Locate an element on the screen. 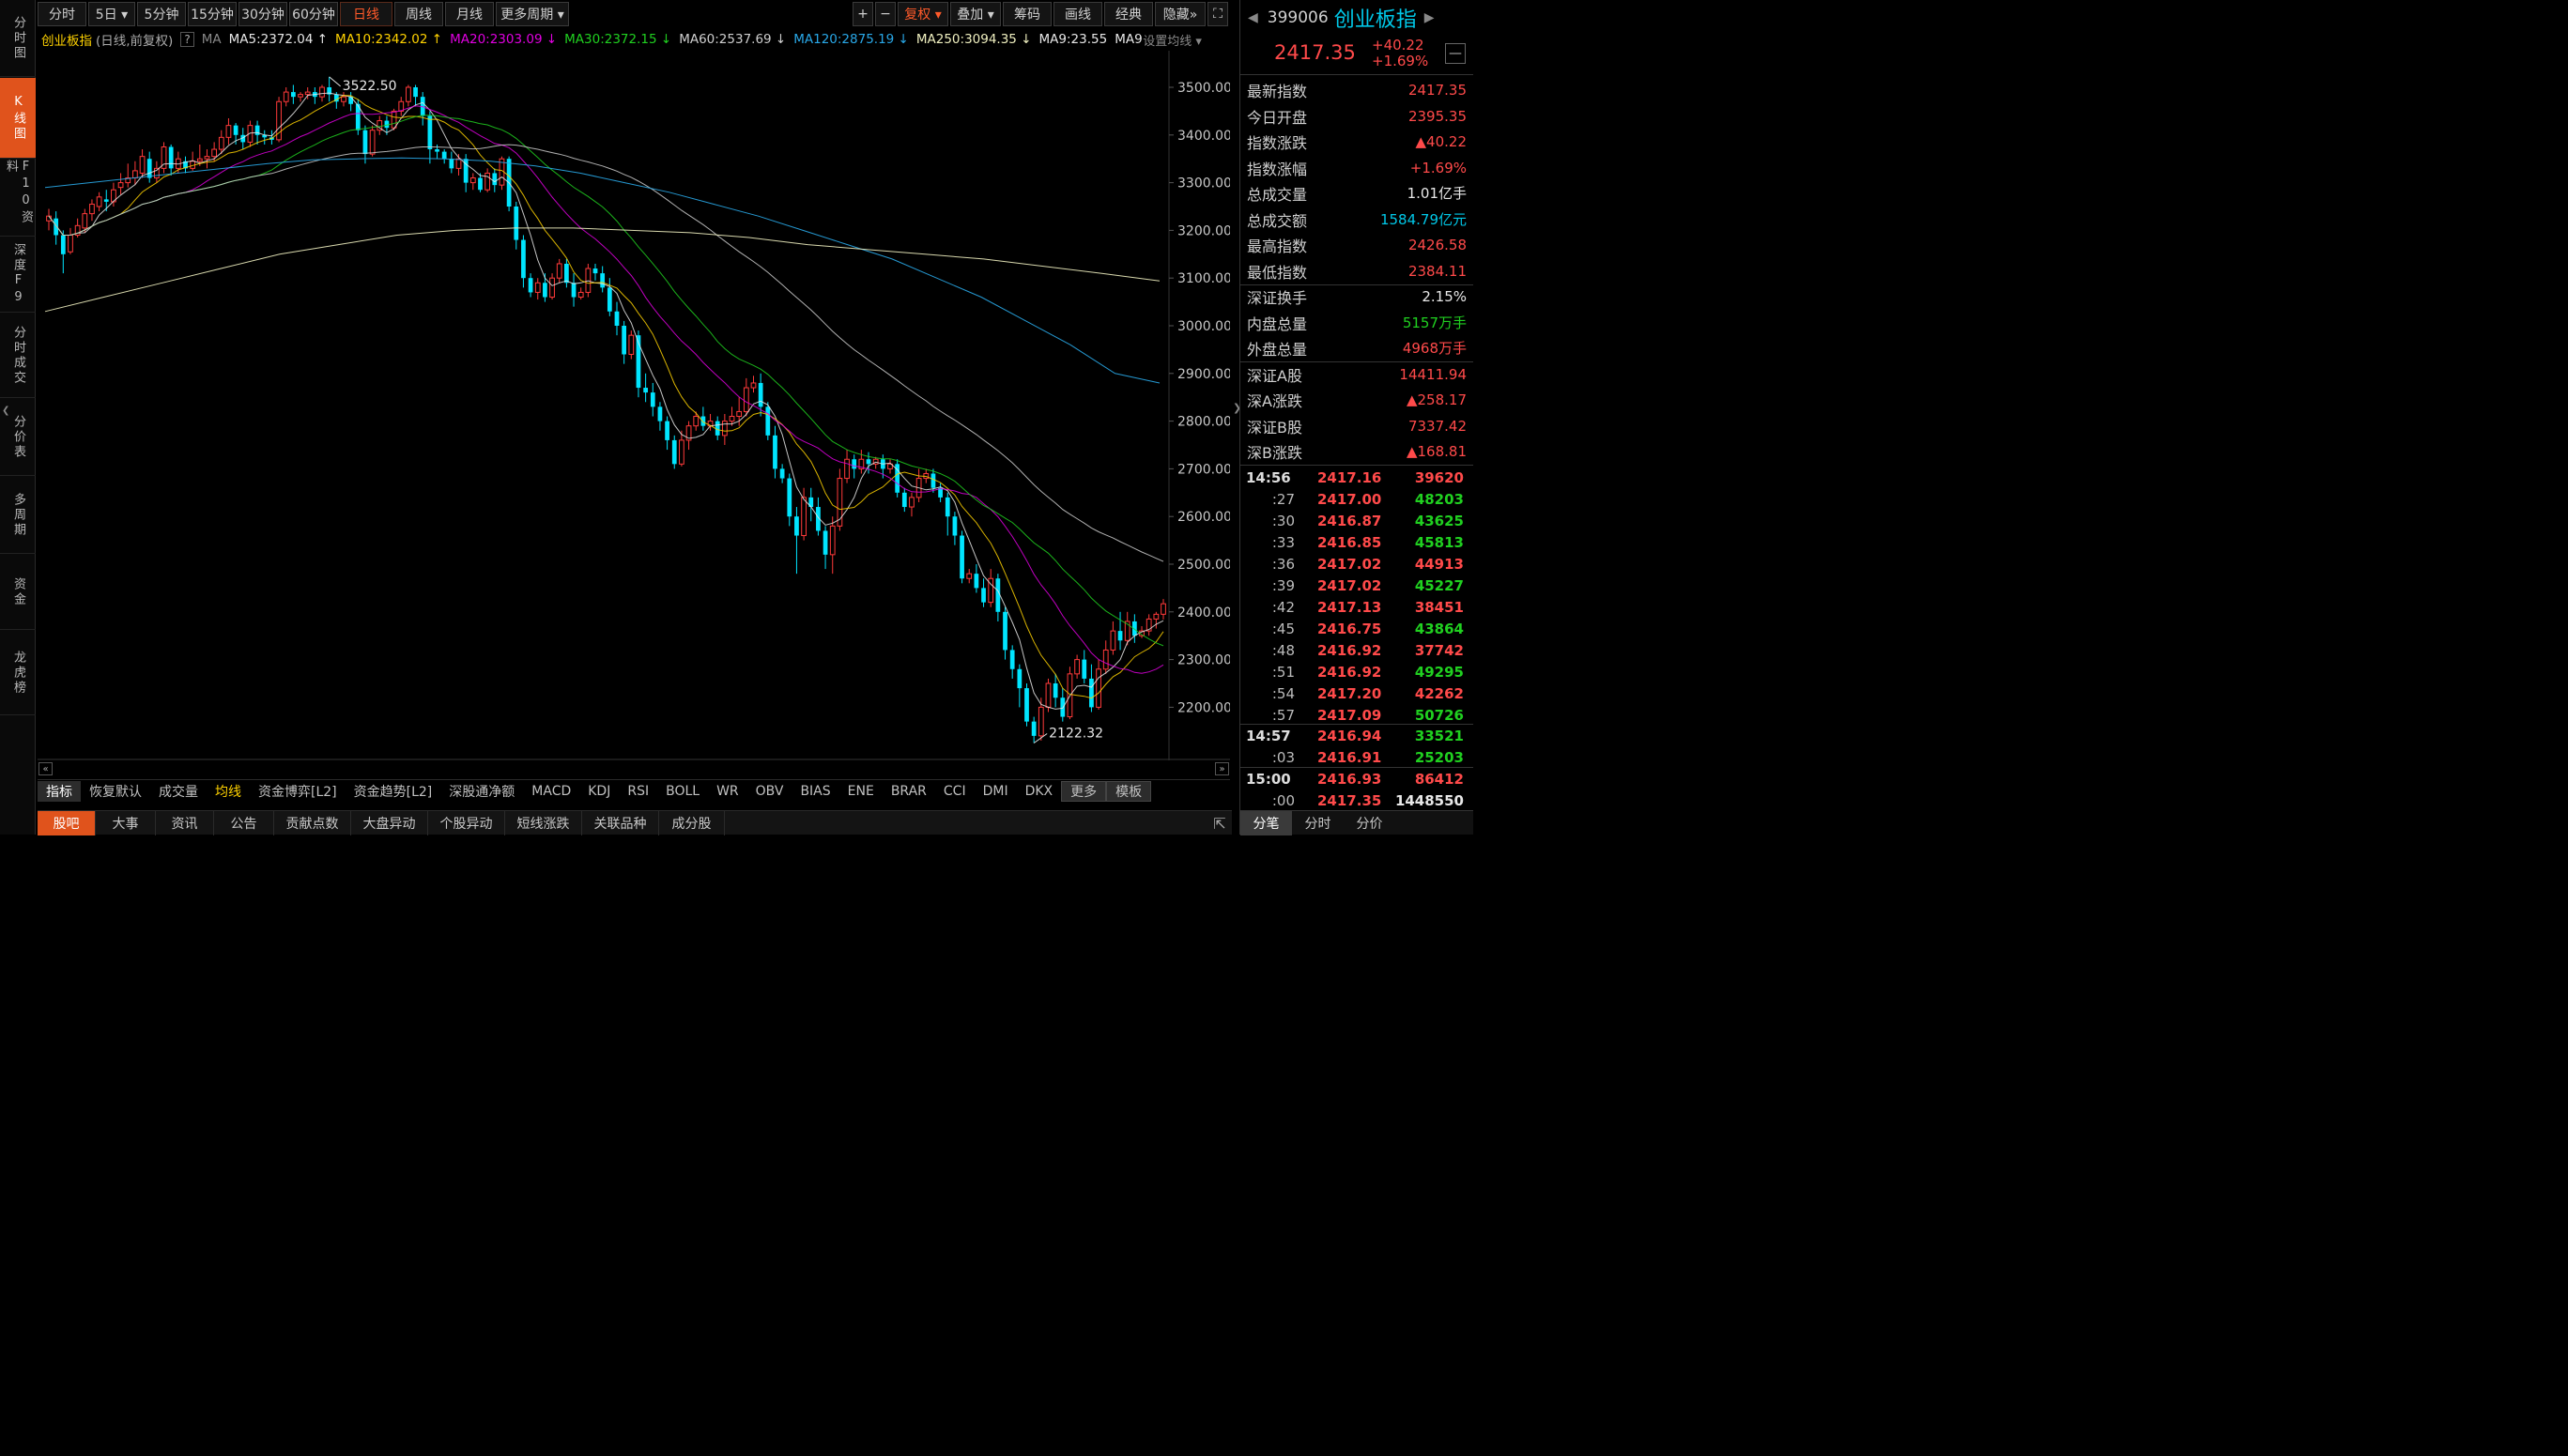 Image resolution: width=2568 pixels, height=1456 pixels. bottom-tab-2: 资讯 is located at coordinates (185, 823).